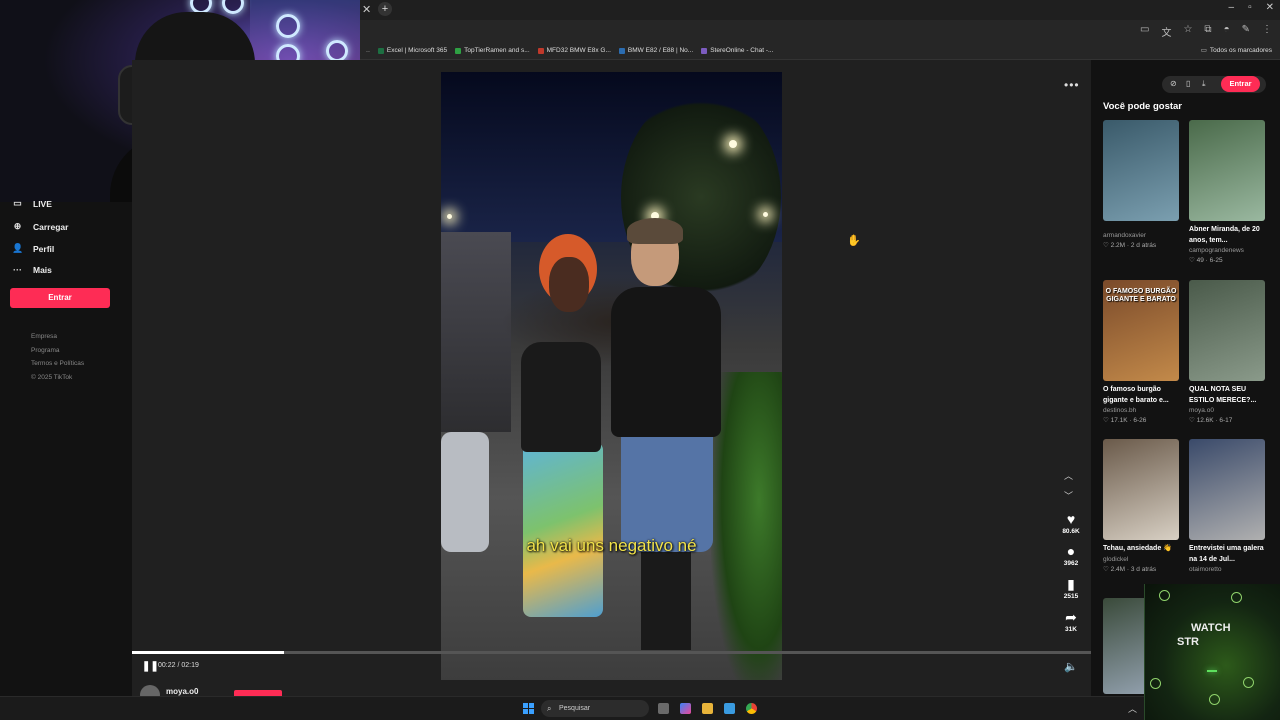  Describe the element at coordinates (52, 377) in the screenshot. I see `copyright: © 2025 TikTok` at that location.